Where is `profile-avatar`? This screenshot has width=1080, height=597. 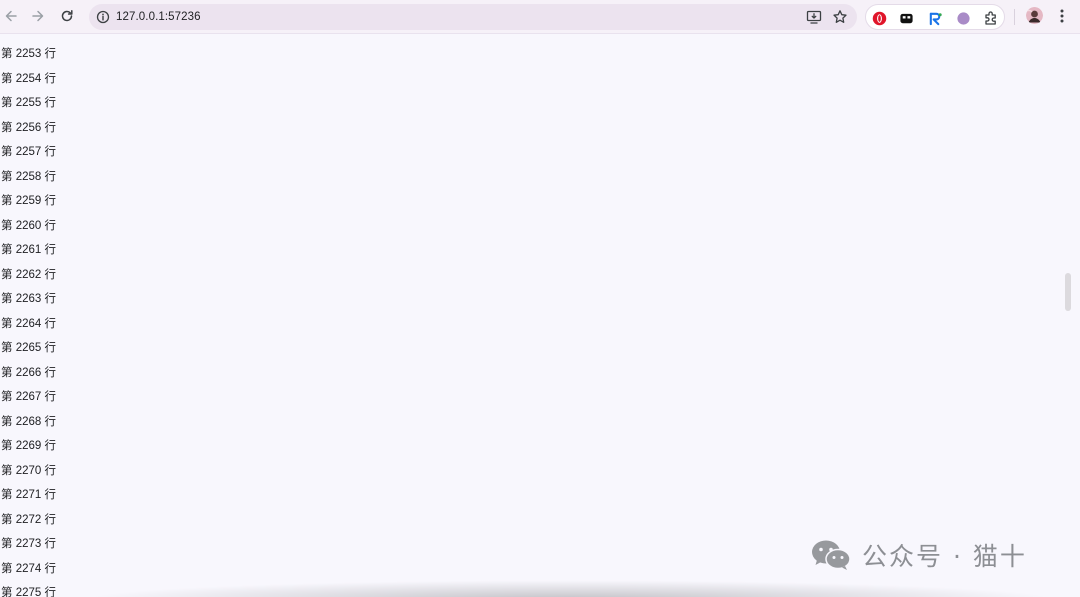 profile-avatar is located at coordinates (1034, 15).